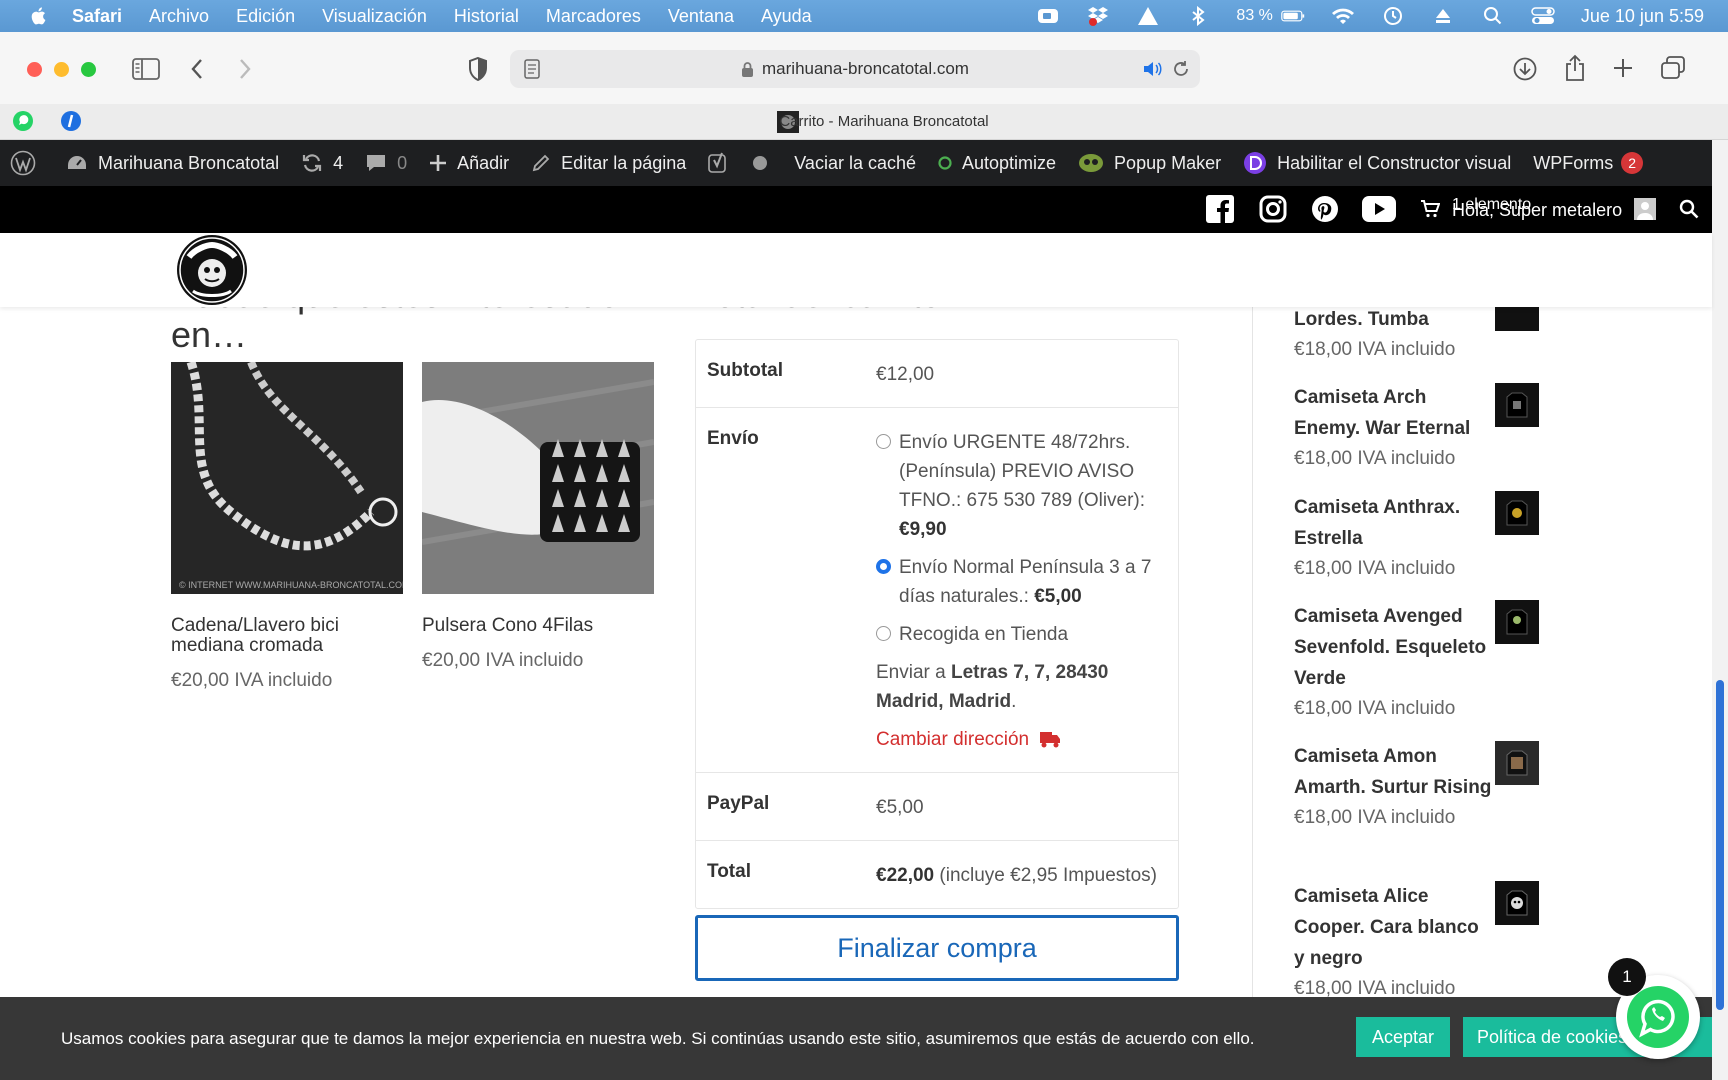  Describe the element at coordinates (1394, 523) in the screenshot. I see `sidebar-product-name: Camiseta Anthrax. Estrella` at that location.